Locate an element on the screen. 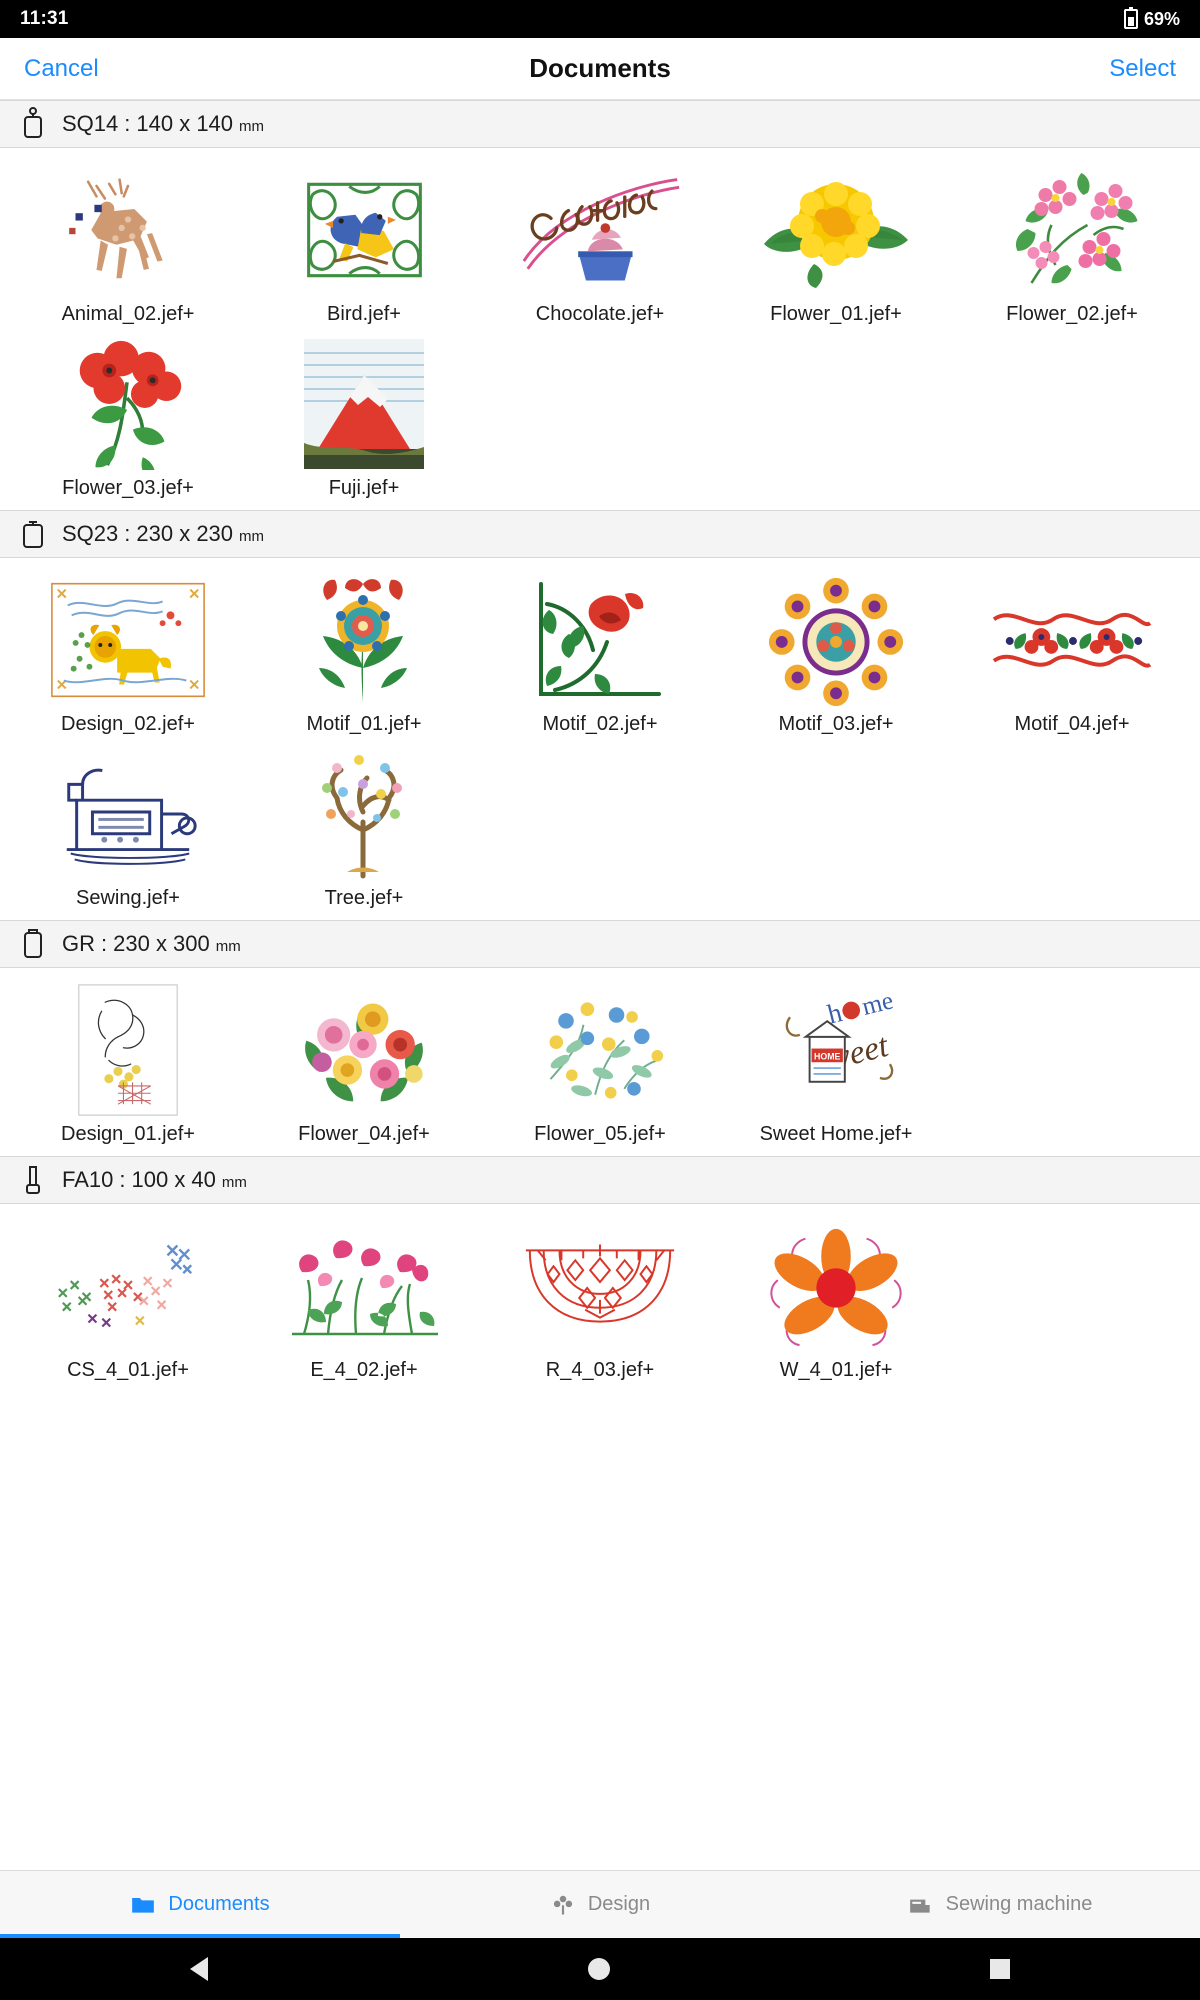  design-item: Design_02.jef+ is located at coordinates (128, 650).